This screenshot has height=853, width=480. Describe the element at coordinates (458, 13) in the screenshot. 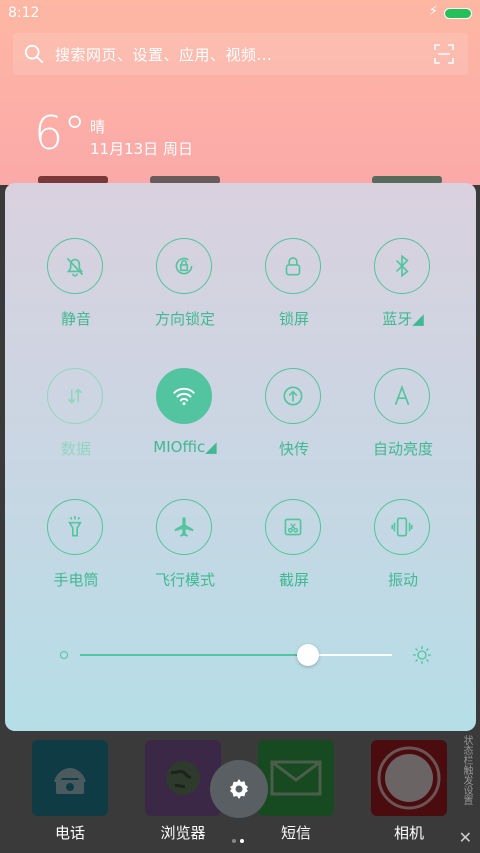

I see `battery-icon` at that location.